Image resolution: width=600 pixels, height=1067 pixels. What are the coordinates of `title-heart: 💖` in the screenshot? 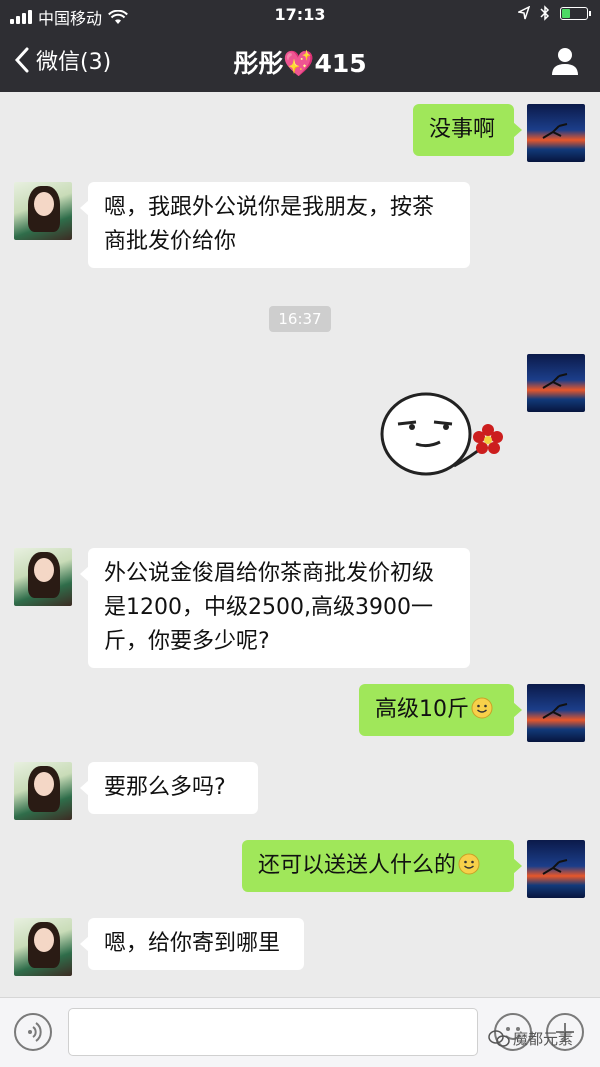 It's located at (299, 63).